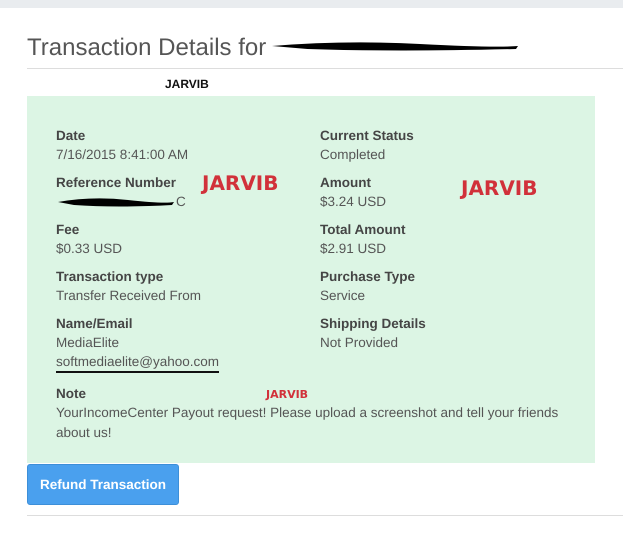 This screenshot has height=550, width=623. I want to click on field-label: Reference Number, so click(116, 183).